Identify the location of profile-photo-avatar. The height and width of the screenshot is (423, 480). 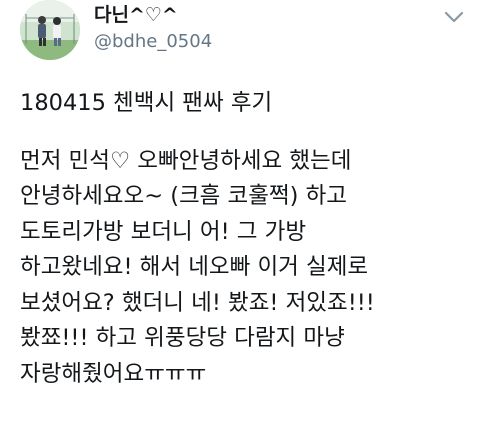
(50, 30).